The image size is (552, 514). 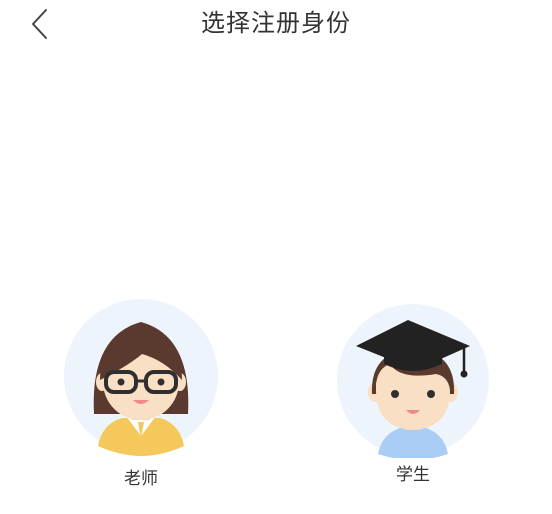 I want to click on teacher-avatar, so click(x=141, y=377).